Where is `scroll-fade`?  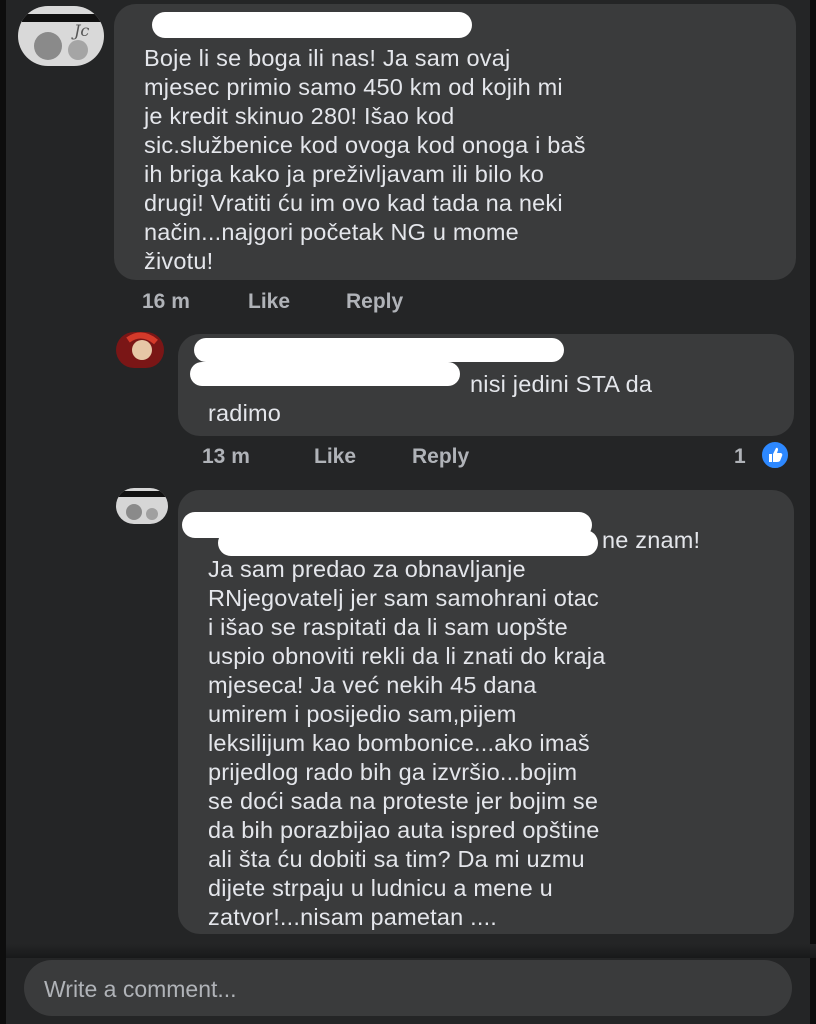 scroll-fade is located at coordinates (411, 951).